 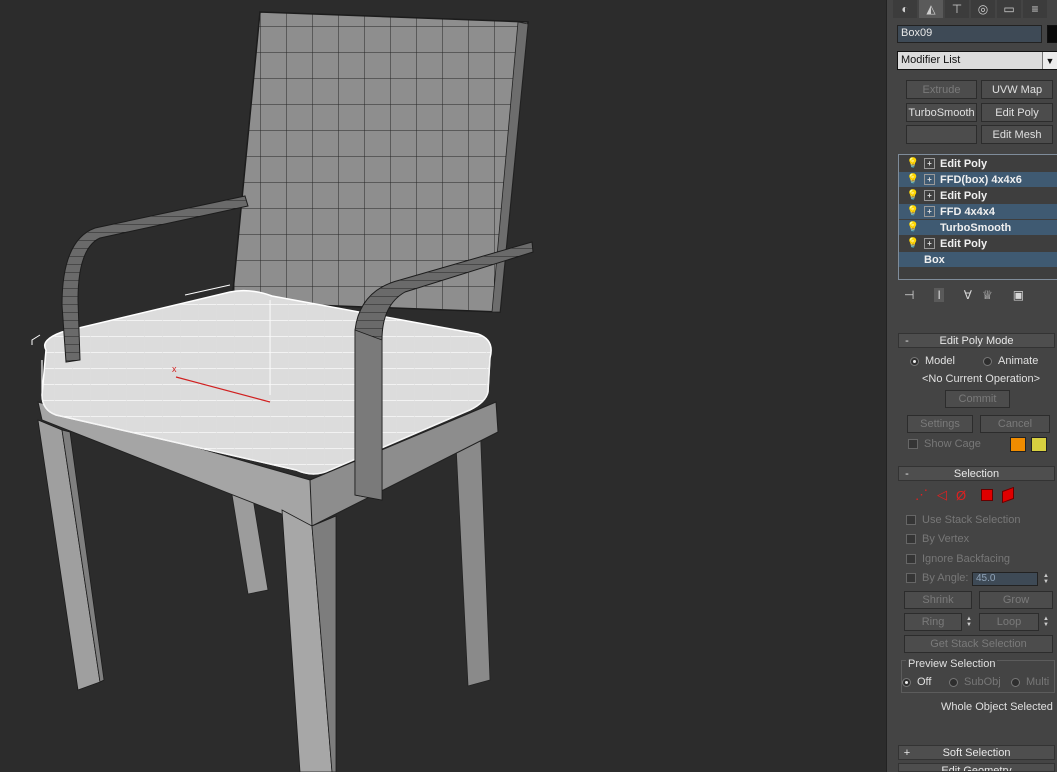 I want to click on preview-multi-label: Multi, so click(x=1038, y=682).